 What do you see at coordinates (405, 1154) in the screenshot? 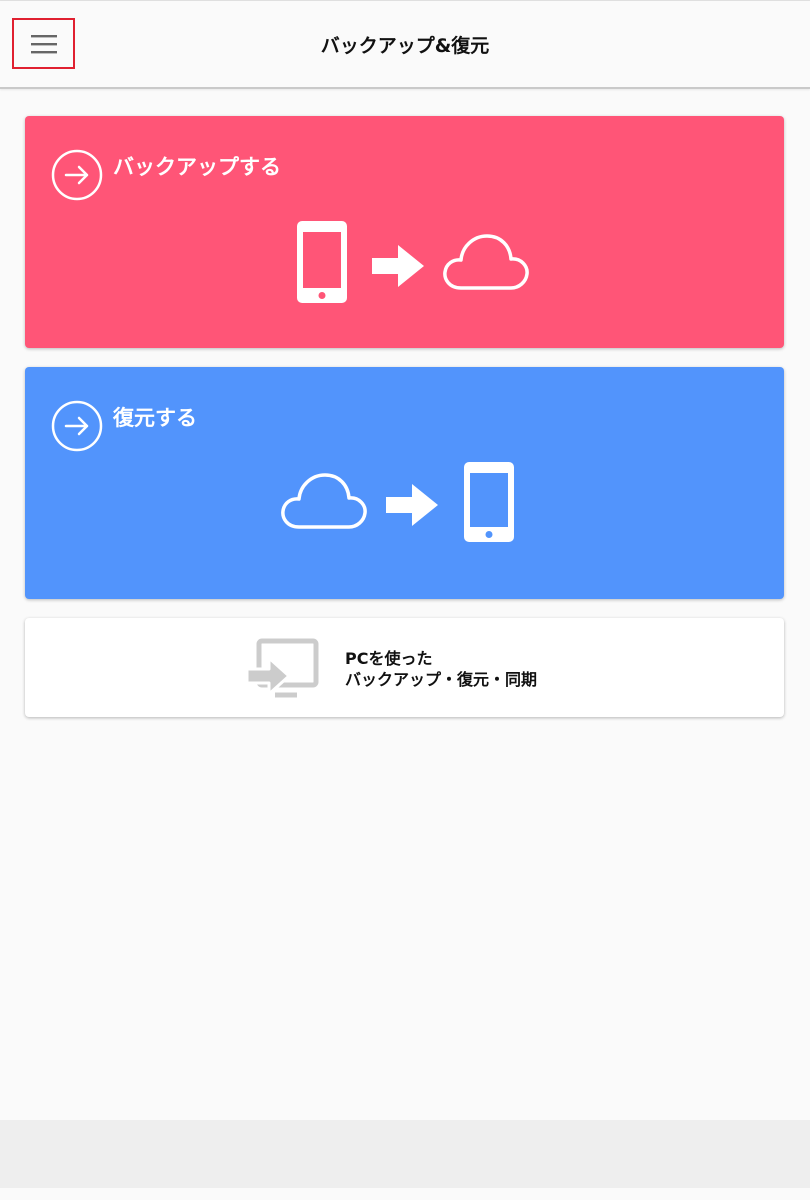
I see `bottom-bar` at bounding box center [405, 1154].